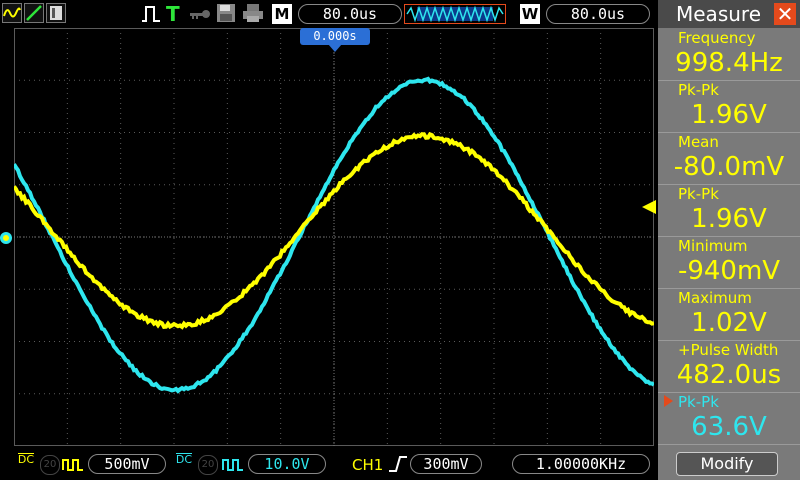 The width and height of the screenshot is (800, 480). I want to click on measure-item-value: 1.02V, so click(729, 323).